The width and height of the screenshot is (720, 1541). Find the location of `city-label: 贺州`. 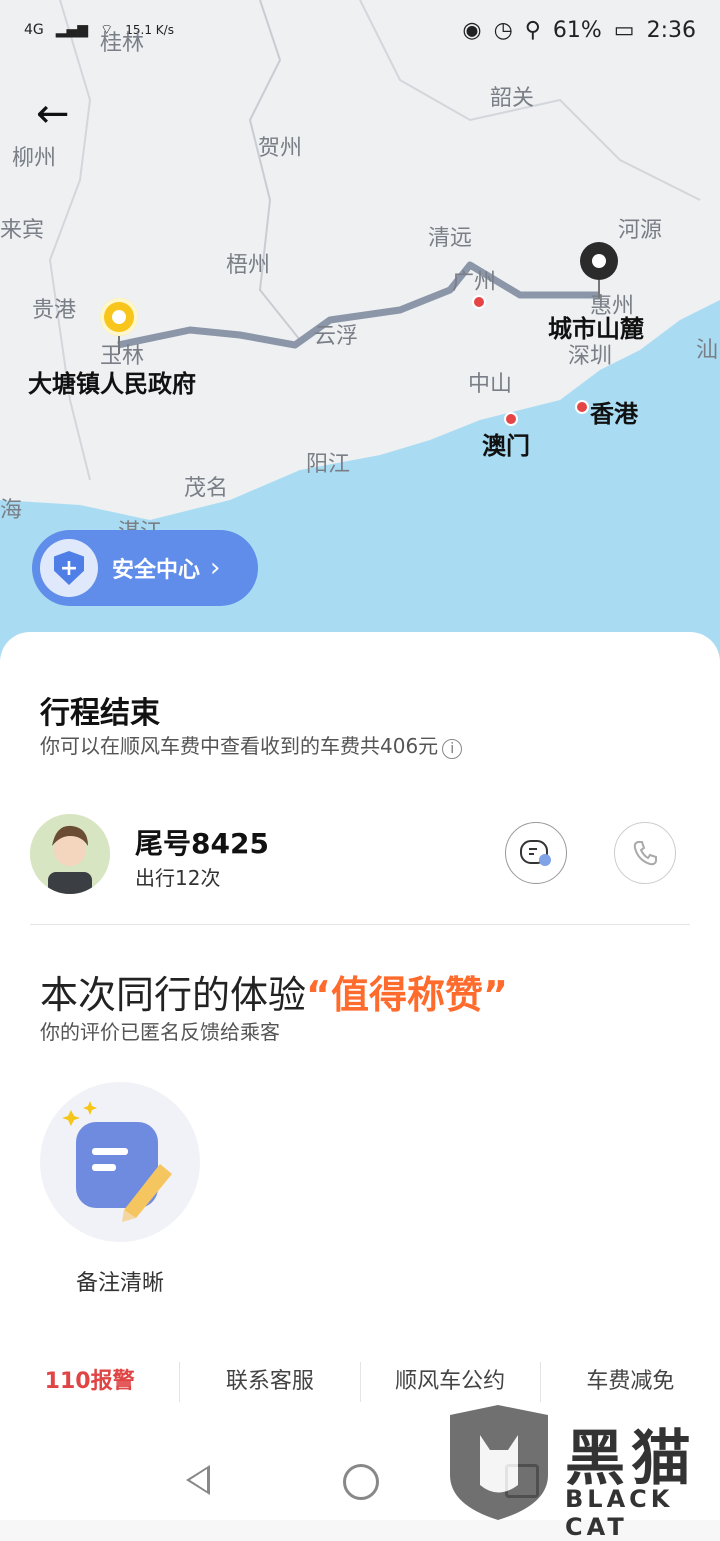

city-label: 贺州 is located at coordinates (280, 148).